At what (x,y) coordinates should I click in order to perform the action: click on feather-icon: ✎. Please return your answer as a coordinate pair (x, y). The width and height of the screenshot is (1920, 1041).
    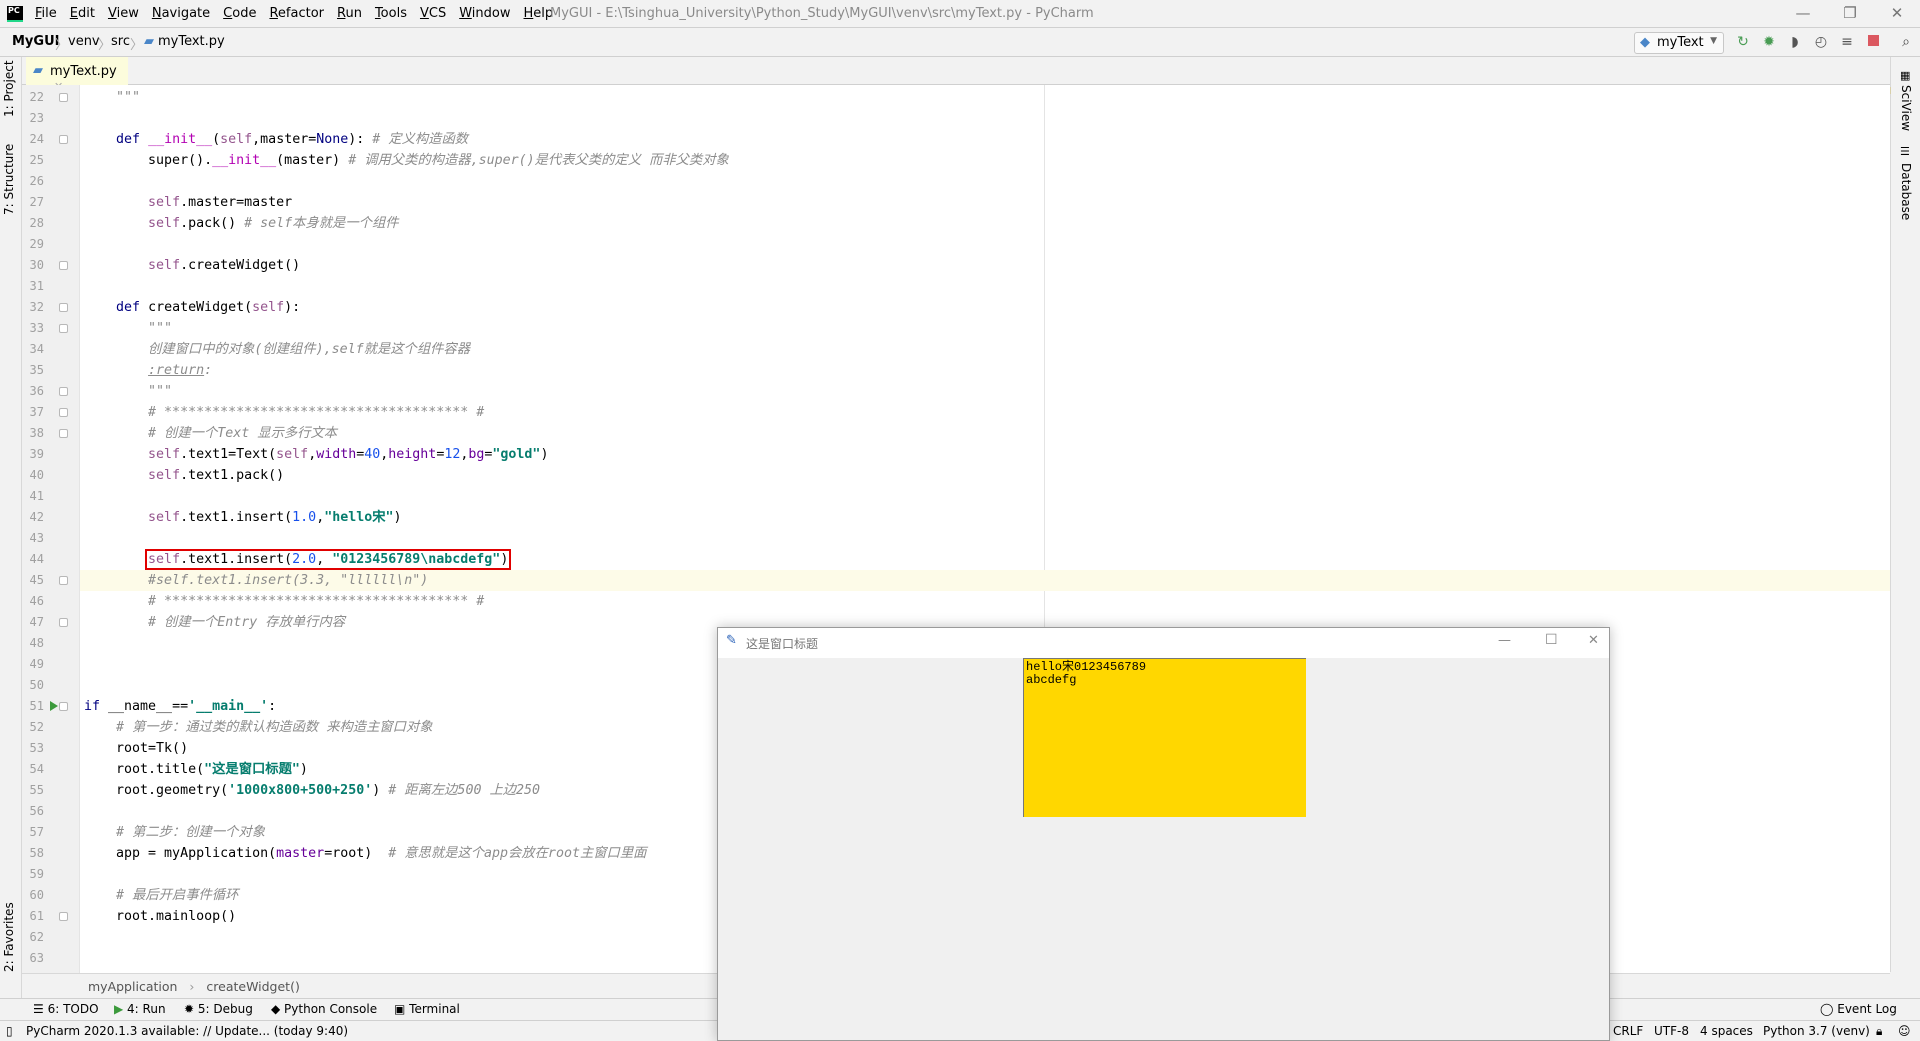
    Looking at the image, I should click on (731, 640).